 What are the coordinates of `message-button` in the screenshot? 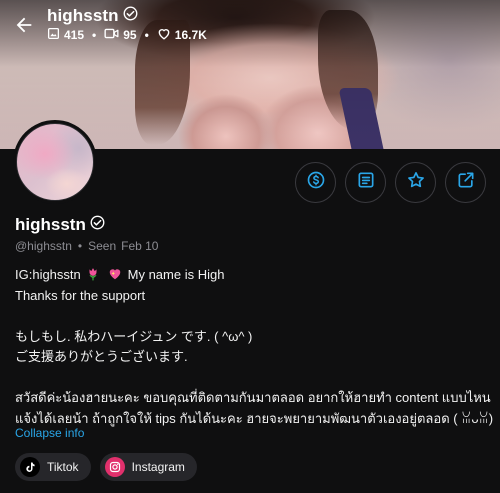 It's located at (365, 182).